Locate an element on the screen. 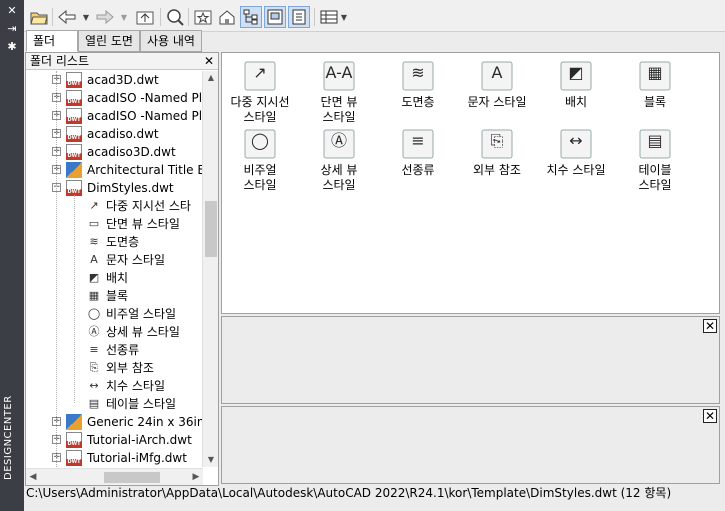 The image size is (725, 511). content-item-label-line2: 스타일 is located at coordinates (655, 185).